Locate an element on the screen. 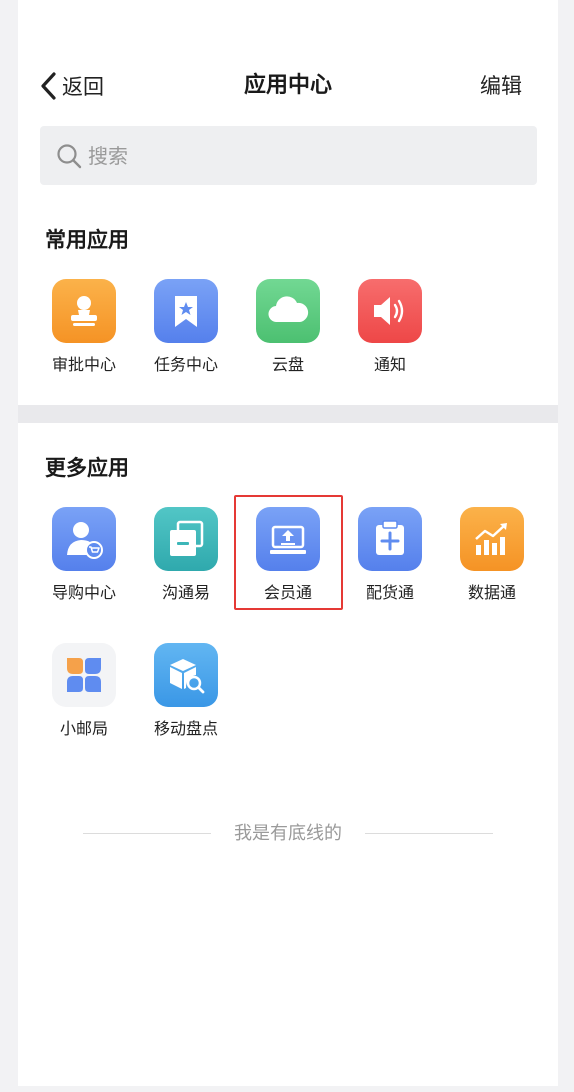 Image resolution: width=574 pixels, height=1092 pixels. app-task-center: 任务中心 is located at coordinates (186, 327).